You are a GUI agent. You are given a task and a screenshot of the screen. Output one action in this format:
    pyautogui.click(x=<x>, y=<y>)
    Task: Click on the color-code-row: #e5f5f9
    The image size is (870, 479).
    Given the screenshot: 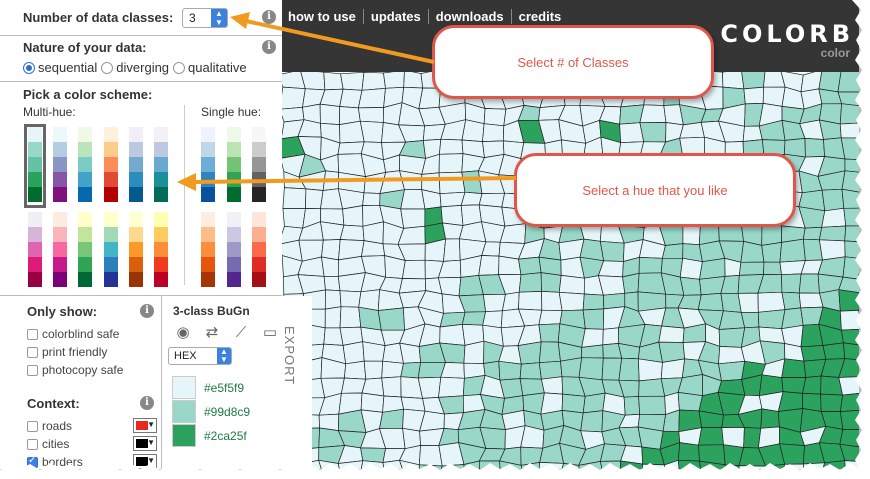 What is the action you would take?
    pyautogui.click(x=208, y=387)
    